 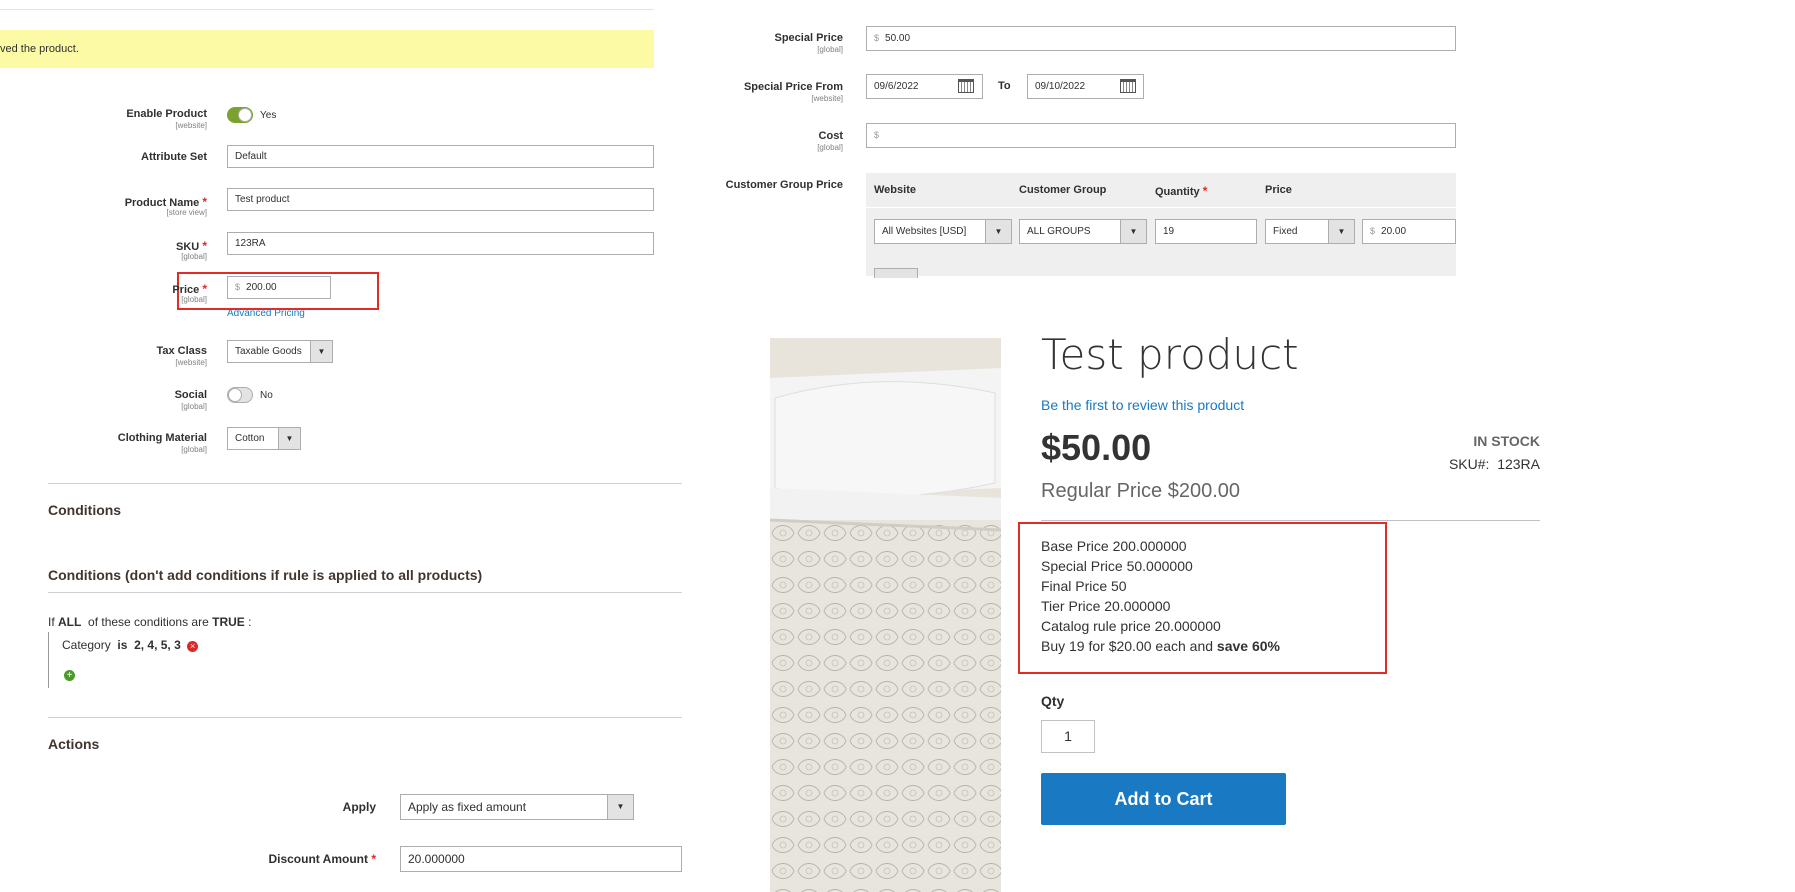 I want to click on discount-amount-label: Discount Amount *, so click(x=322, y=859).